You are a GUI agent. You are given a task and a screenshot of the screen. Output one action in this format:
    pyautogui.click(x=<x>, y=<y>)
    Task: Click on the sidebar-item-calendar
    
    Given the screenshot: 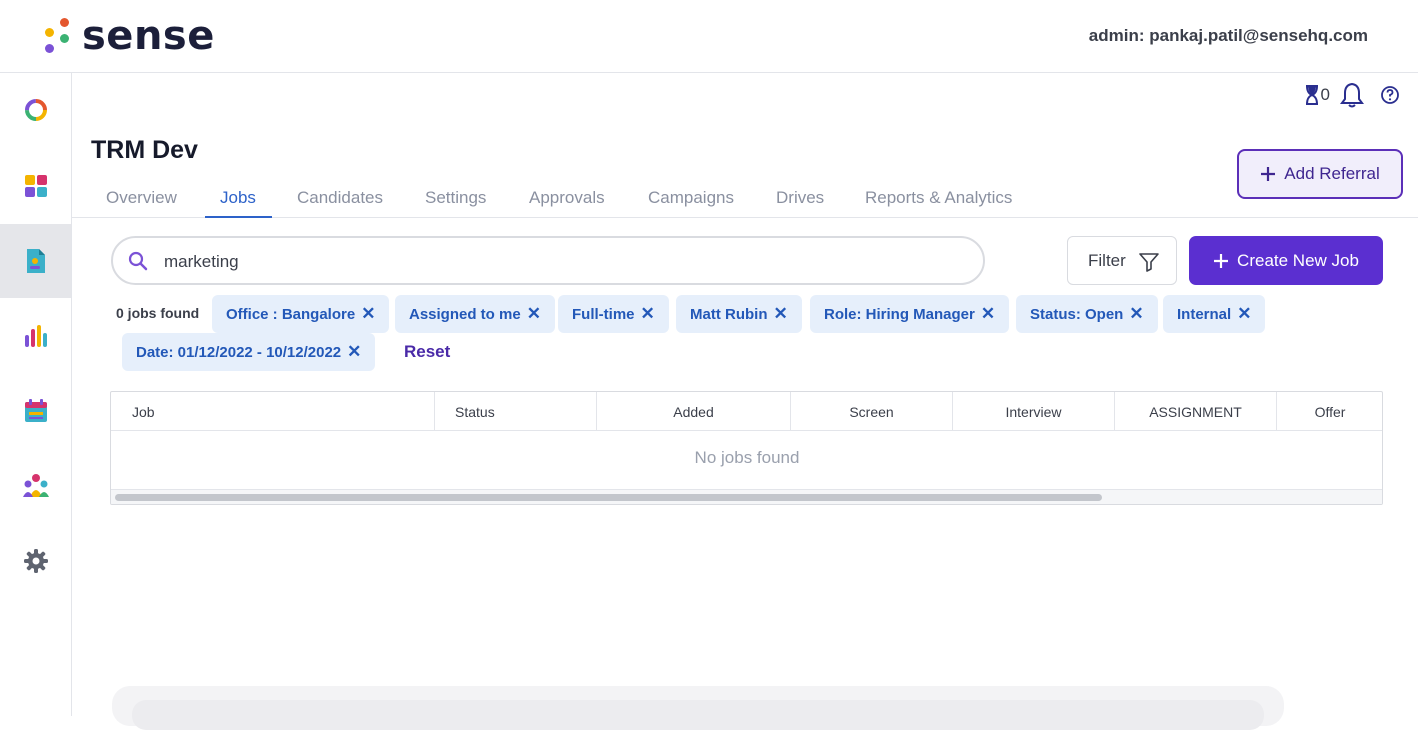 What is the action you would take?
    pyautogui.click(x=35, y=411)
    